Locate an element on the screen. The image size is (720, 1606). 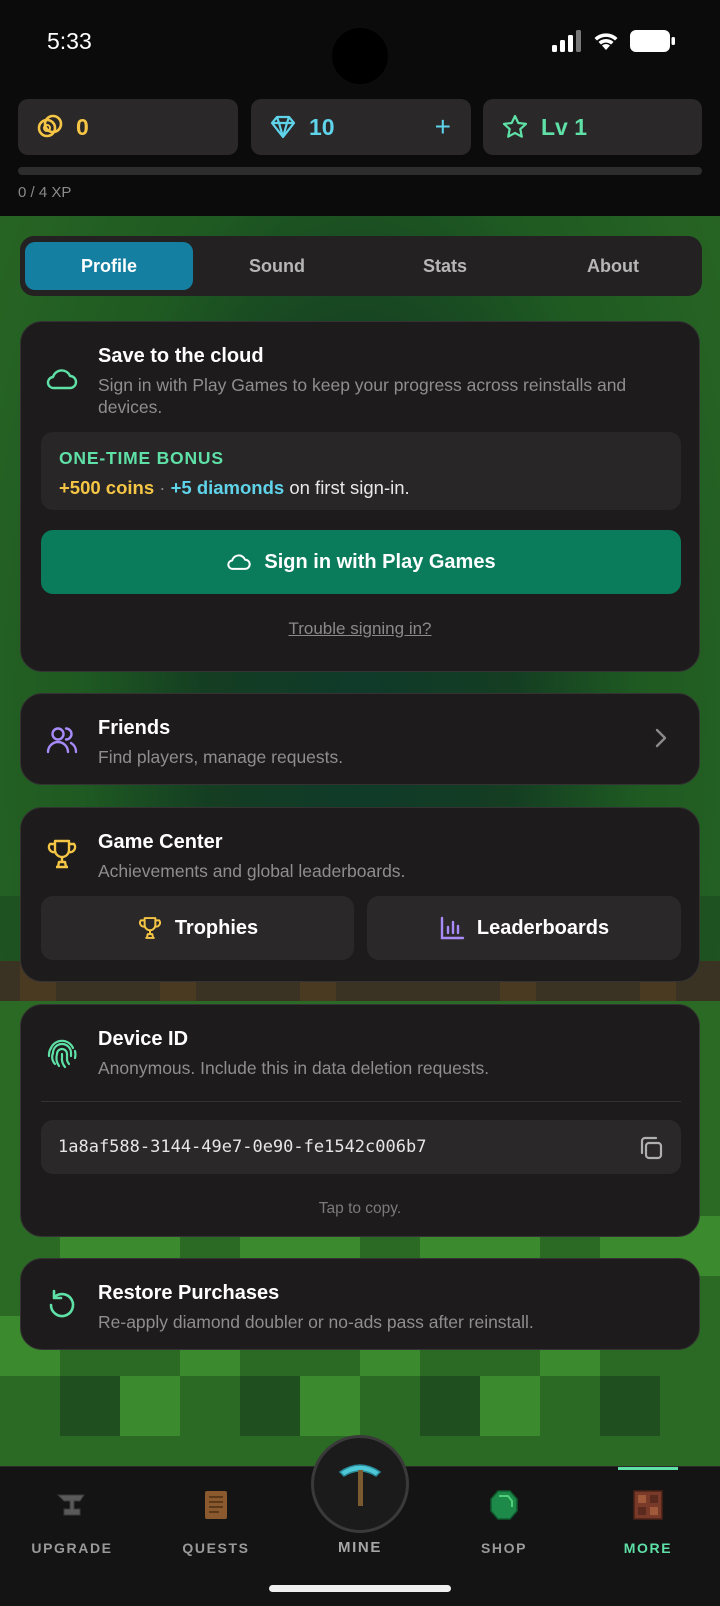
home-indicator is located at coordinates (360, 1588).